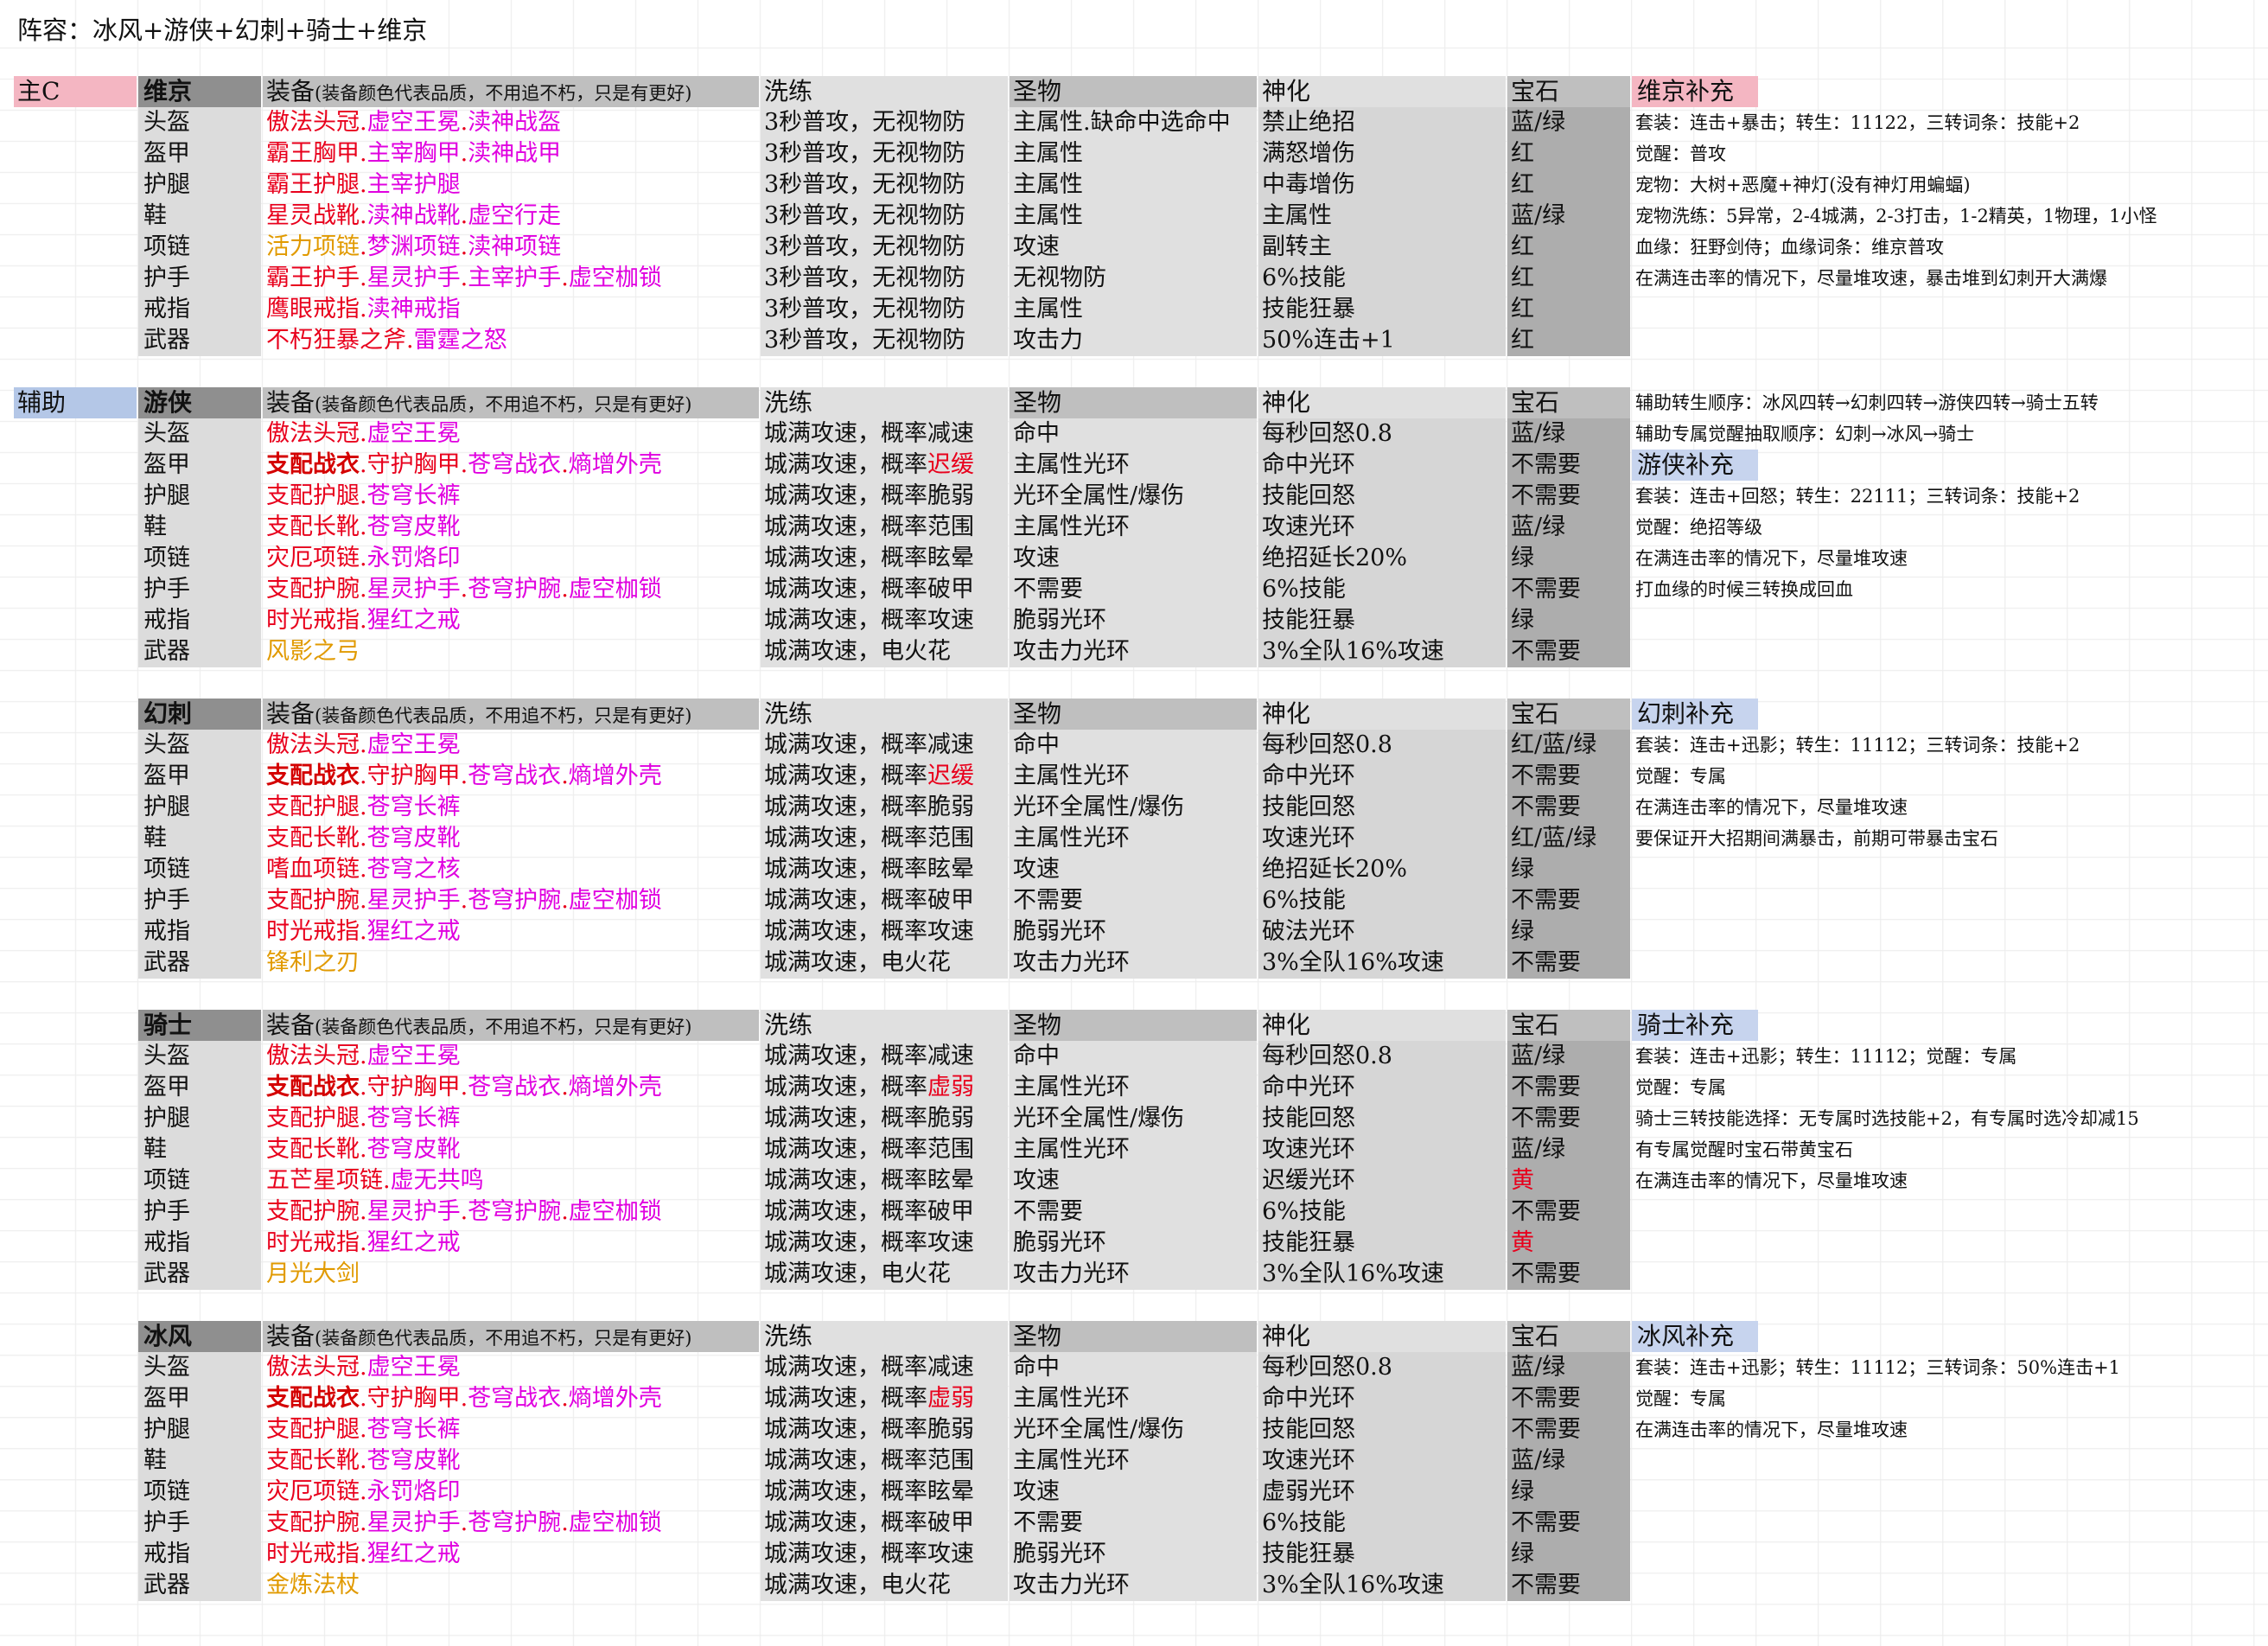 This screenshot has height=1646, width=2268. I want to click on supplement-note: 宠物：大树+恶魔+神灯(没有神灯用蝙蝠), so click(1943, 185).